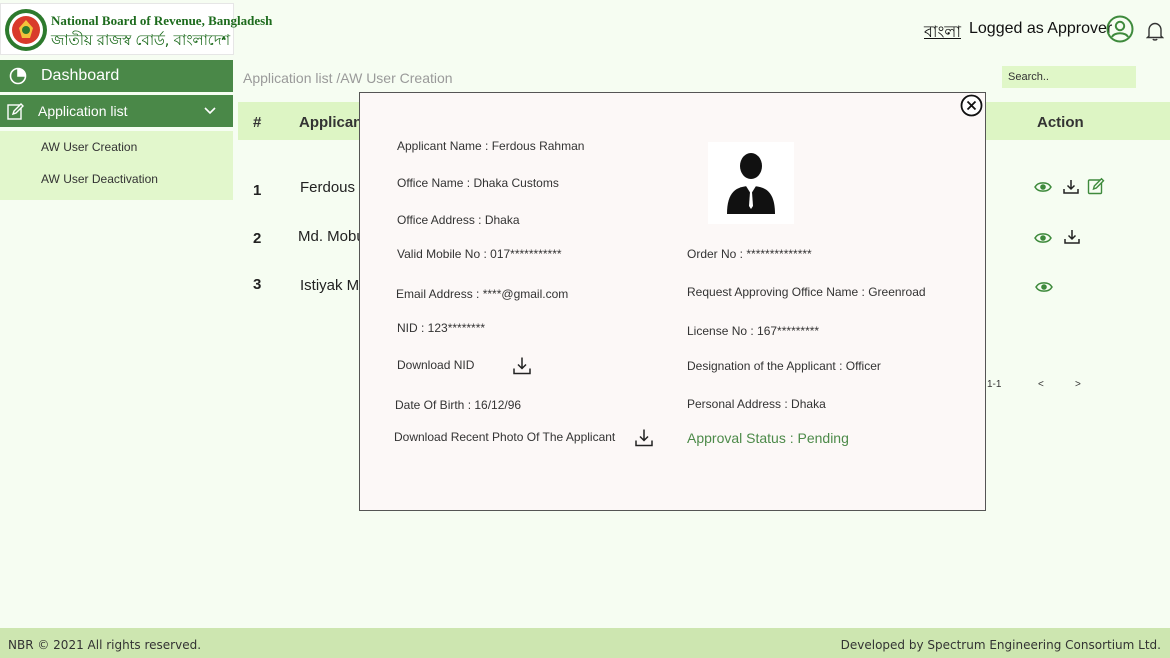  I want to click on pagination-range: 1-1, so click(994, 384).